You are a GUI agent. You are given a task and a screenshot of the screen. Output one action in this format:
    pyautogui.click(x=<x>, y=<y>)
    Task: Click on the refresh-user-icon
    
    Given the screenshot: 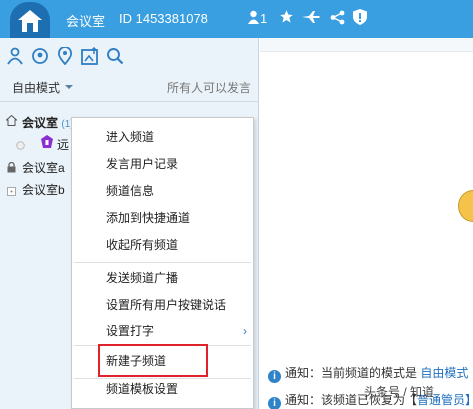 What is the action you would take?
    pyautogui.click(x=40, y=57)
    